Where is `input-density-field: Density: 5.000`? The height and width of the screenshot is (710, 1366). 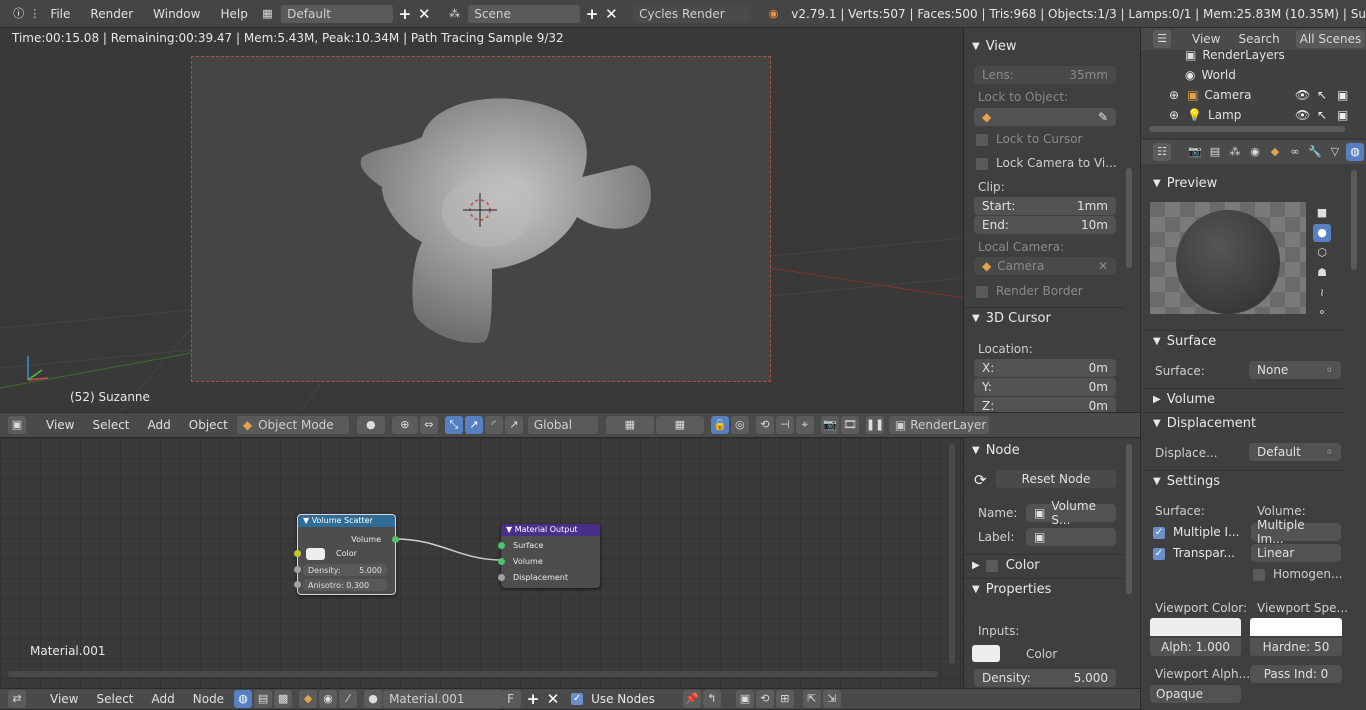
input-density-field: Density: 5.000 is located at coordinates (1045, 678).